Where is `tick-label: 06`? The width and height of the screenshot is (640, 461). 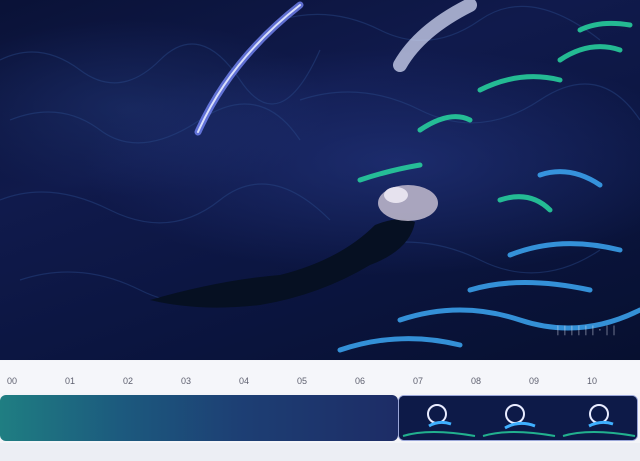
tick-label: 06 is located at coordinates (360, 381).